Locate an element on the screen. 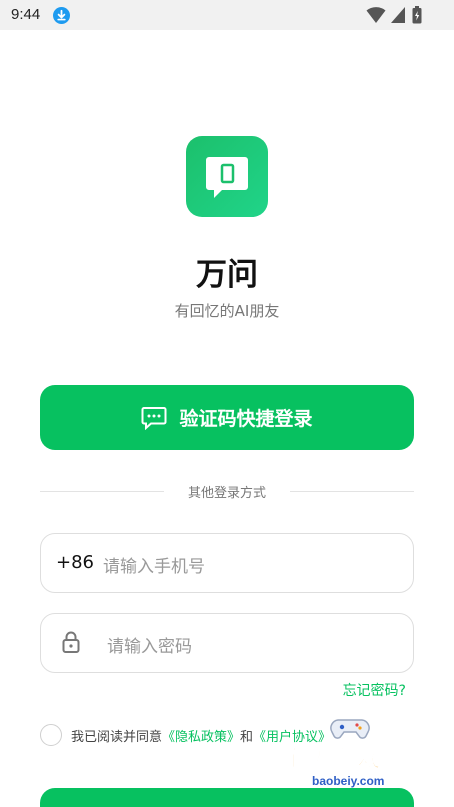 This screenshot has width=454, height=807. phone-input: 请输入手机号 is located at coordinates (154, 564).